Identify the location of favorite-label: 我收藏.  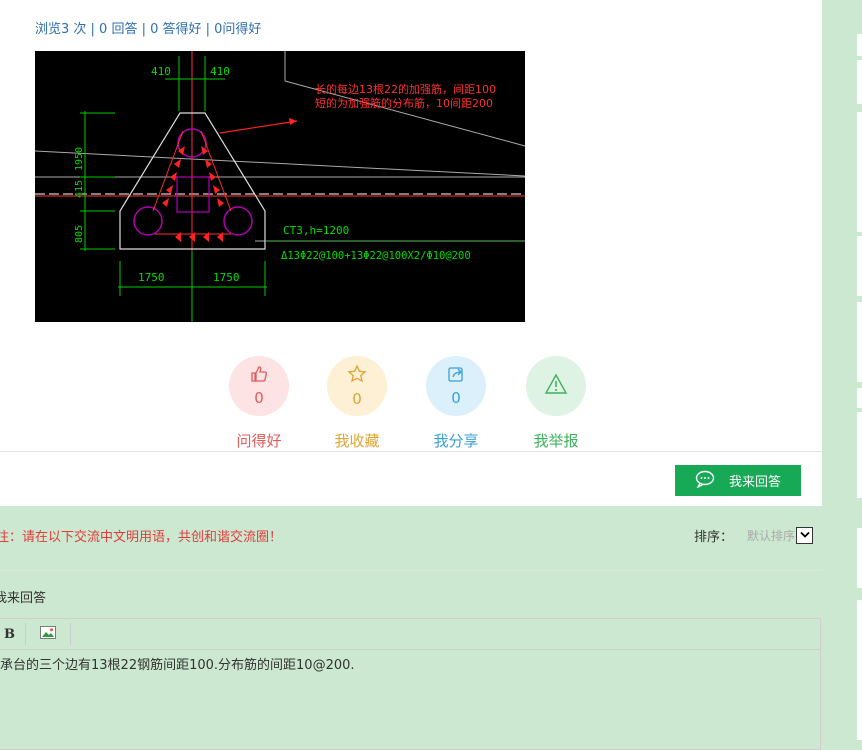
(357, 440).